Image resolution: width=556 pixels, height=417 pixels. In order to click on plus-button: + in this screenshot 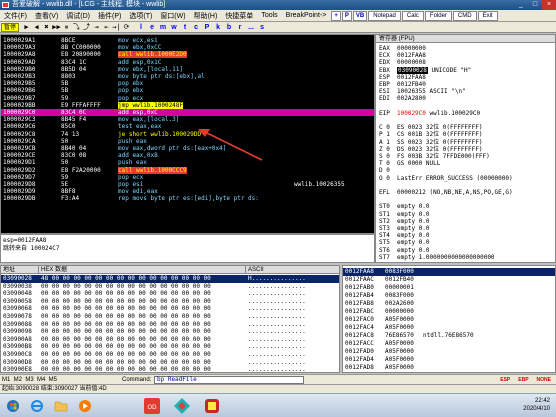, I will do `click(336, 15)`.